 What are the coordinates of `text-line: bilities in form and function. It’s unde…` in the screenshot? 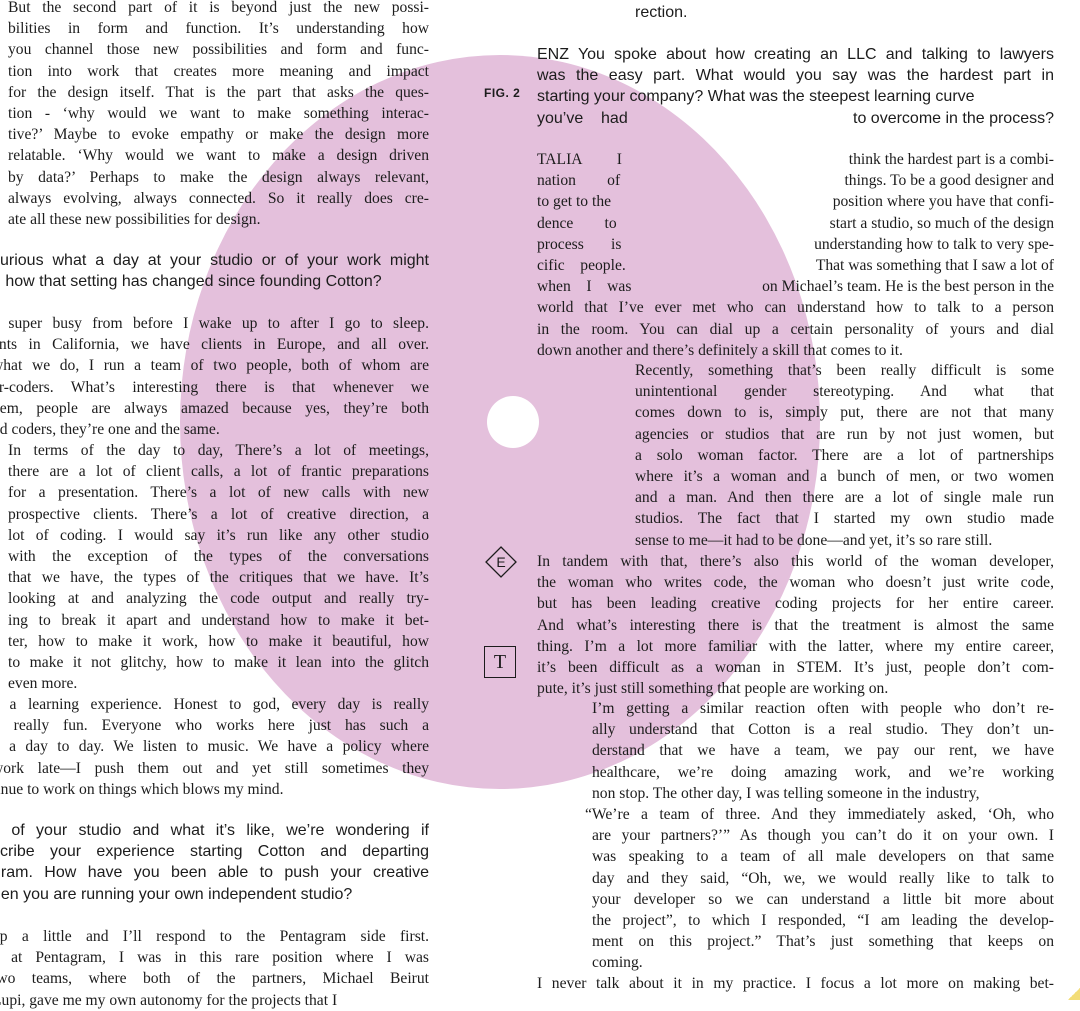 It's located at (218, 29).